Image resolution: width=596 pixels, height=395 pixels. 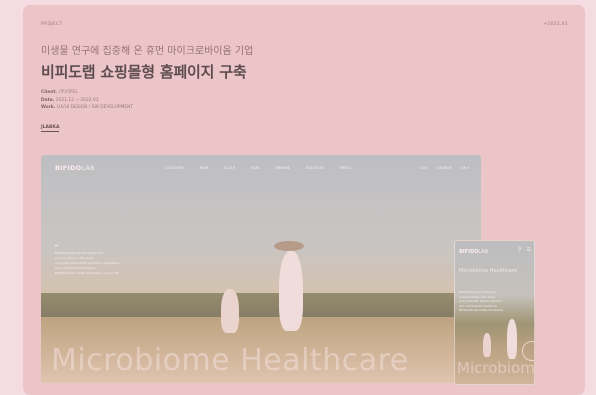 What do you see at coordinates (204, 168) in the screenshot?
I see `menu-new: NEW` at bounding box center [204, 168].